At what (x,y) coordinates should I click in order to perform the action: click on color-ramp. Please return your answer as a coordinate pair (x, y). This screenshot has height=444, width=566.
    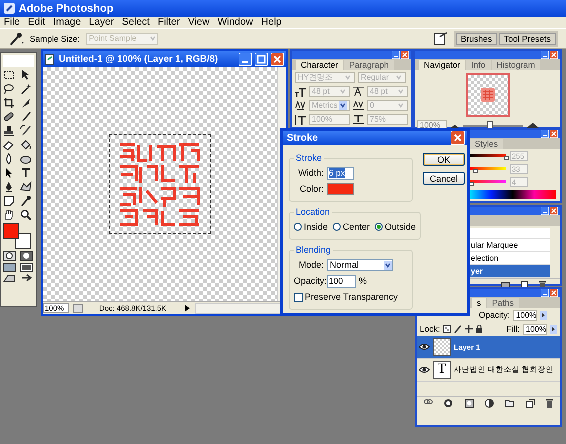
    Looking at the image, I should click on (513, 194).